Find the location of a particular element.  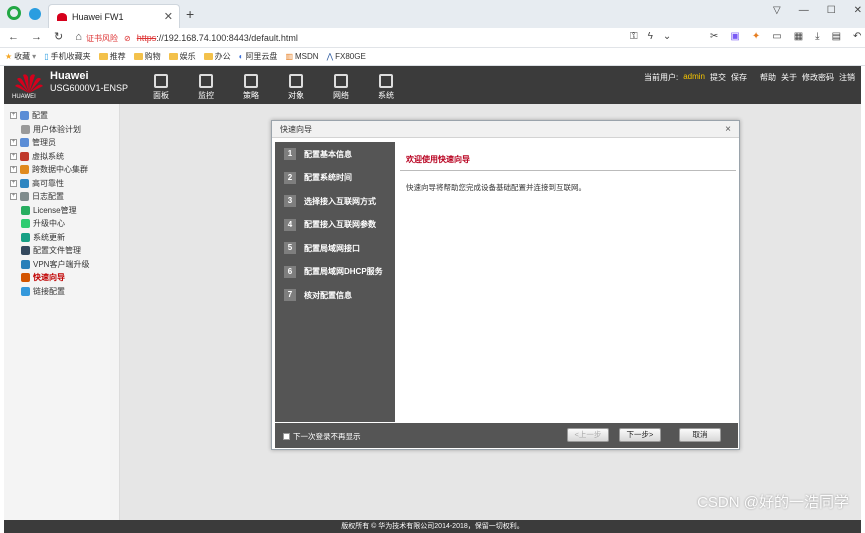

maximize-button: ☐ is located at coordinates (831, 10).